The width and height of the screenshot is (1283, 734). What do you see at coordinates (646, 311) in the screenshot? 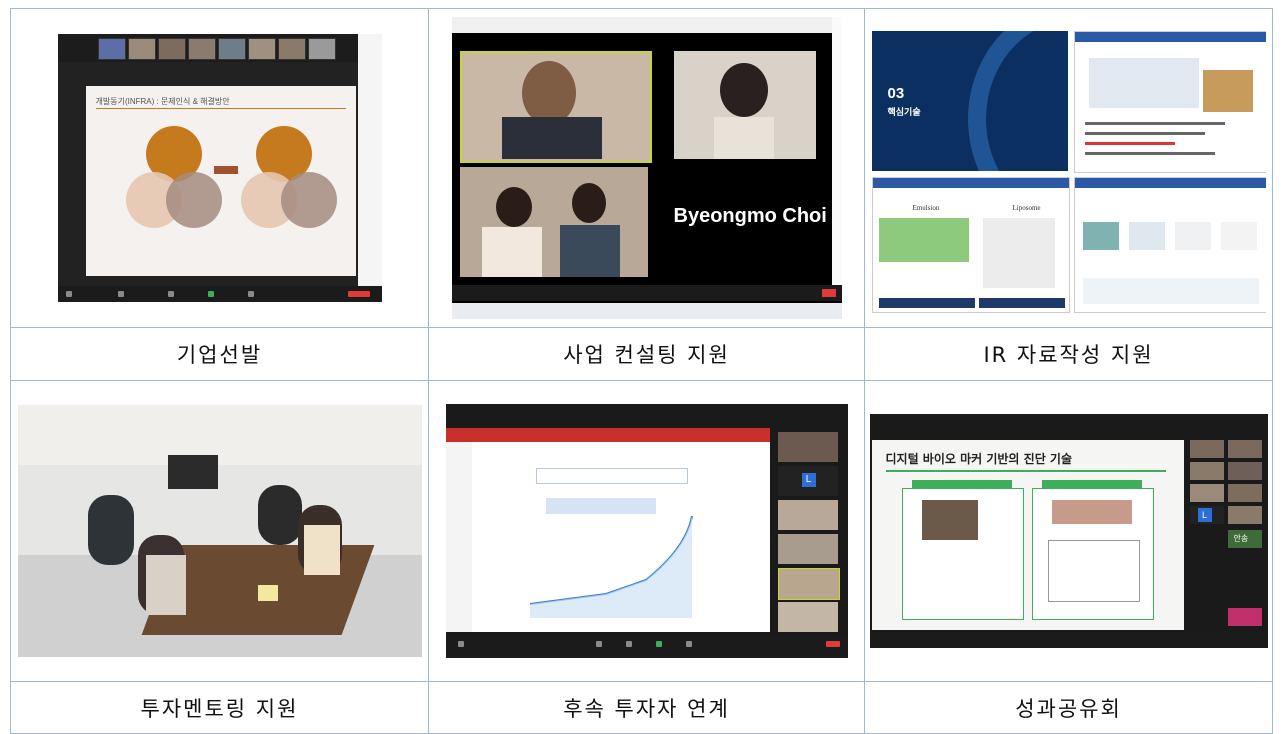
I see `windows-taskbar` at bounding box center [646, 311].